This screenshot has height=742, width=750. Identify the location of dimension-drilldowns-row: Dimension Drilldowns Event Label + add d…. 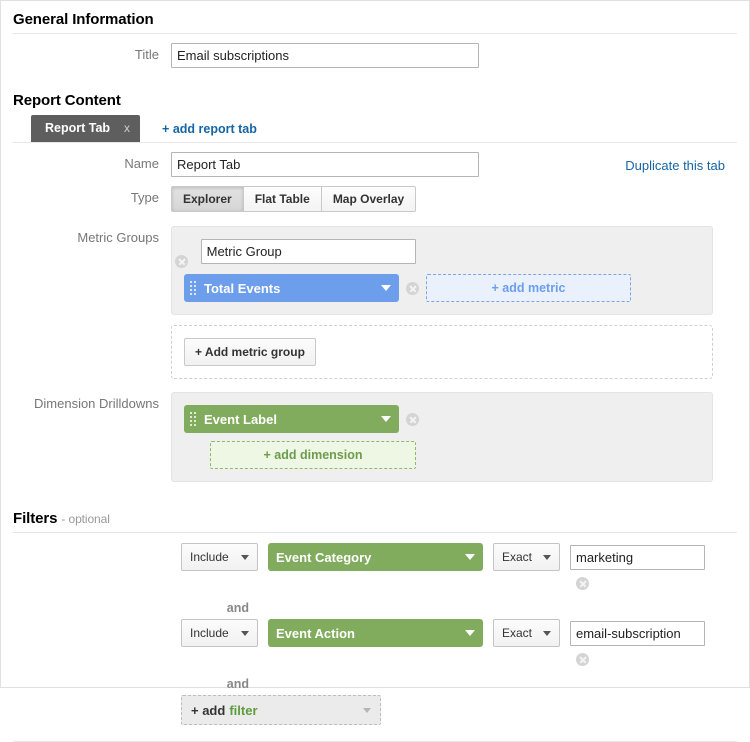
(375, 430).